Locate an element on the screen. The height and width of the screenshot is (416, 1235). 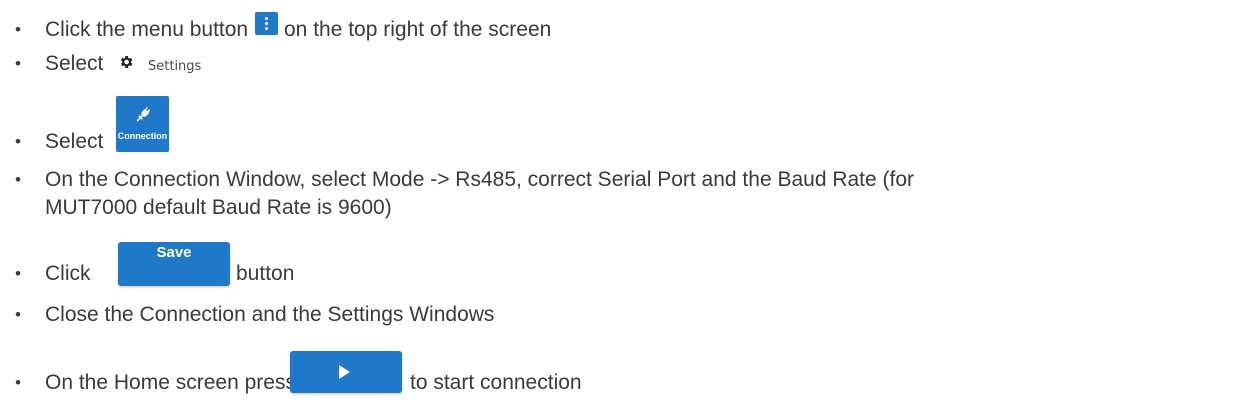
step-2-settings: • Select Settings is located at coordinates (617, 65).